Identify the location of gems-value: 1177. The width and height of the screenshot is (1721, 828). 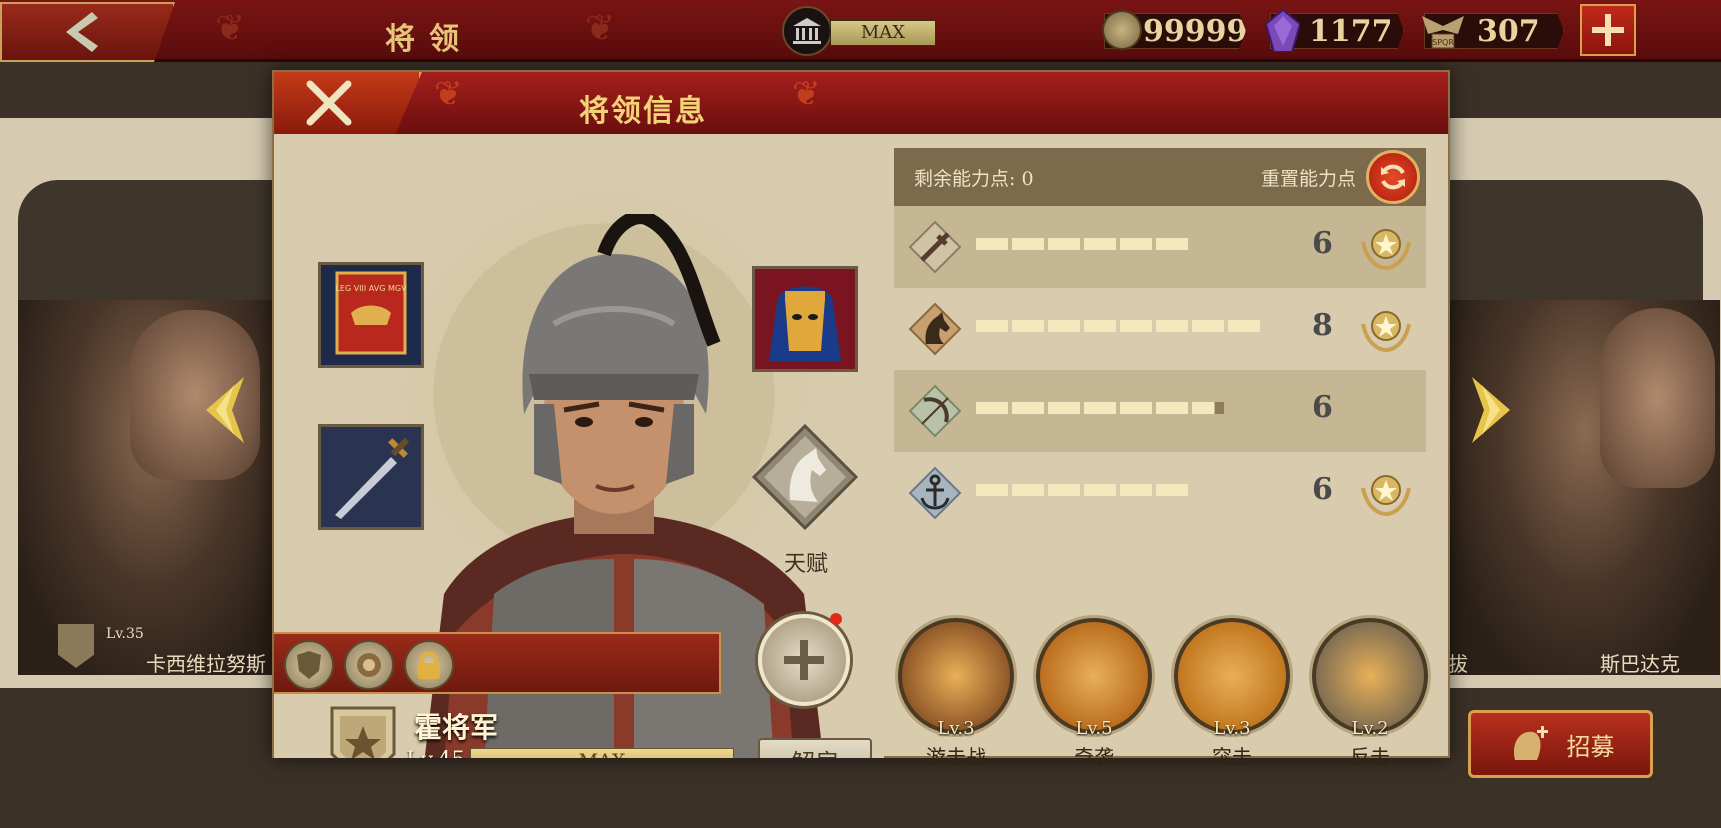
(1351, 31).